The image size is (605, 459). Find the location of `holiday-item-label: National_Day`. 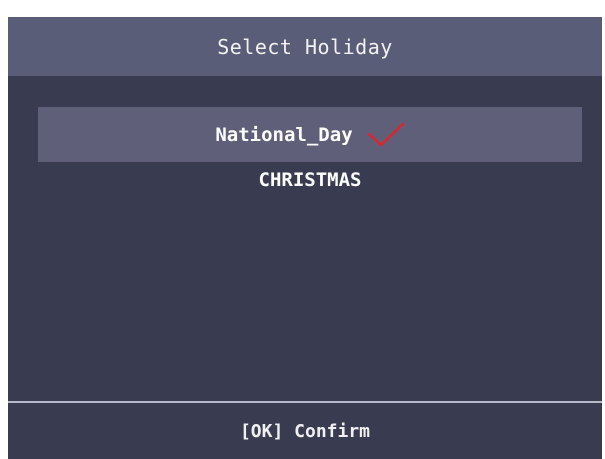

holiday-item-label: National_Day is located at coordinates (284, 134).